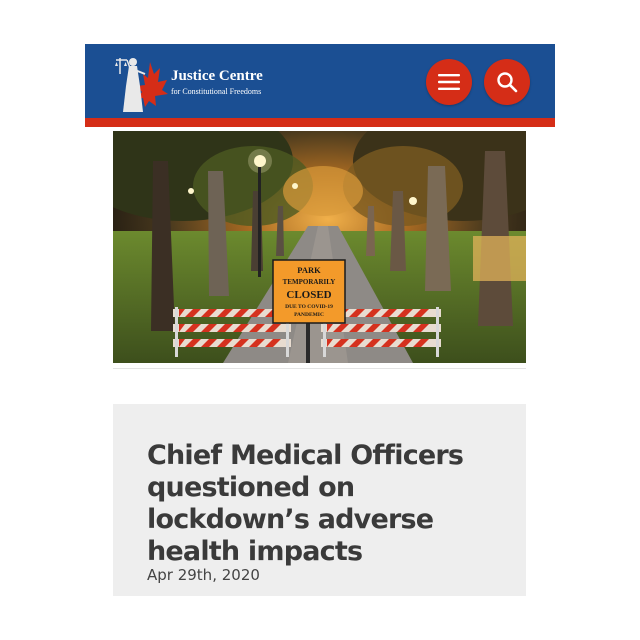  Describe the element at coordinates (203, 575) in the screenshot. I see `article-date: Apr 29th, 2020` at that location.